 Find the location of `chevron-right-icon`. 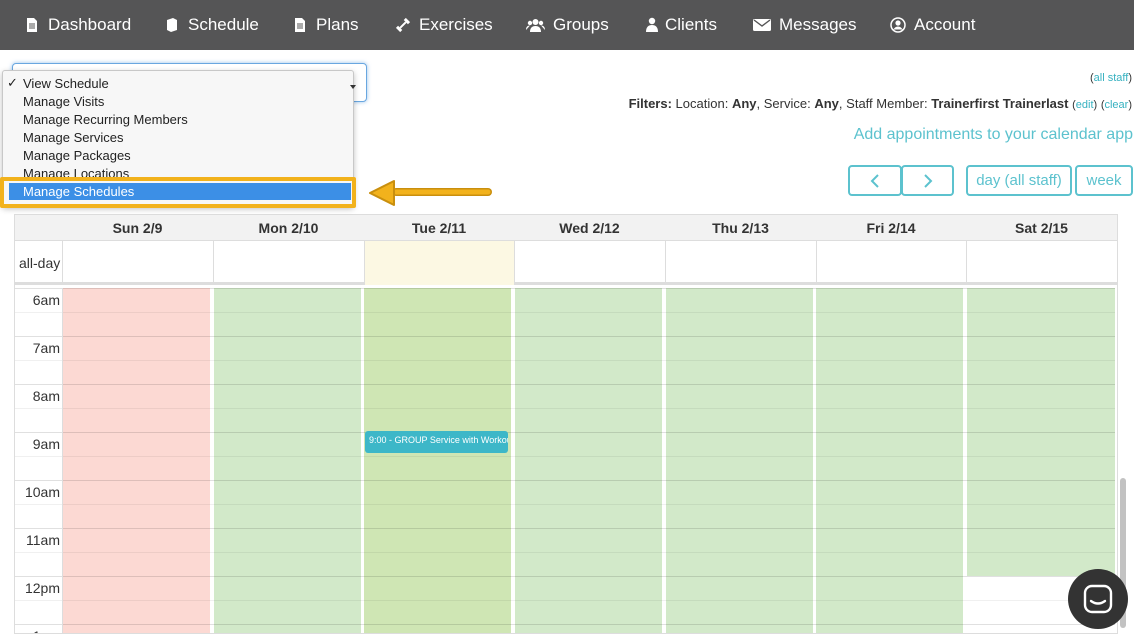

chevron-right-icon is located at coordinates (927, 180).